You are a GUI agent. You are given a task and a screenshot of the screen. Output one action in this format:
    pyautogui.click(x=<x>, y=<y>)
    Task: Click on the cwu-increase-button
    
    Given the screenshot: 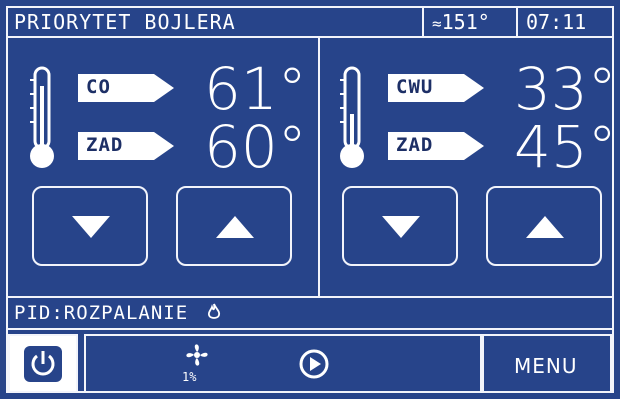 What is the action you would take?
    pyautogui.click(x=544, y=226)
    